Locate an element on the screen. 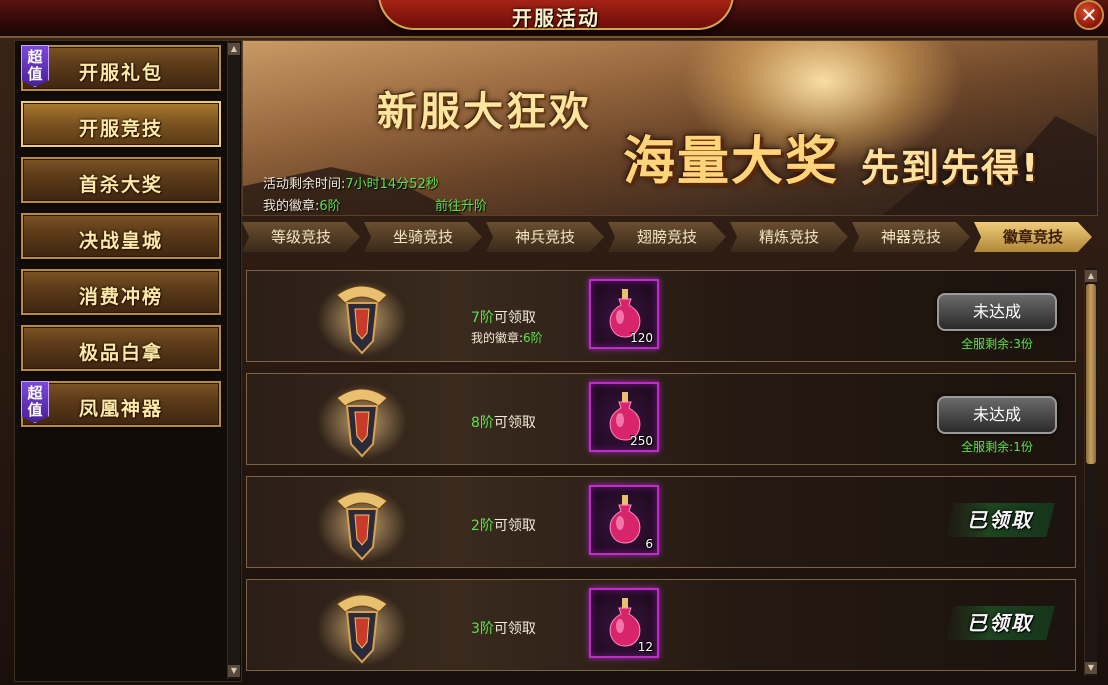  sidebar-scrollbar: ▲ ▼ is located at coordinates (233, 360).